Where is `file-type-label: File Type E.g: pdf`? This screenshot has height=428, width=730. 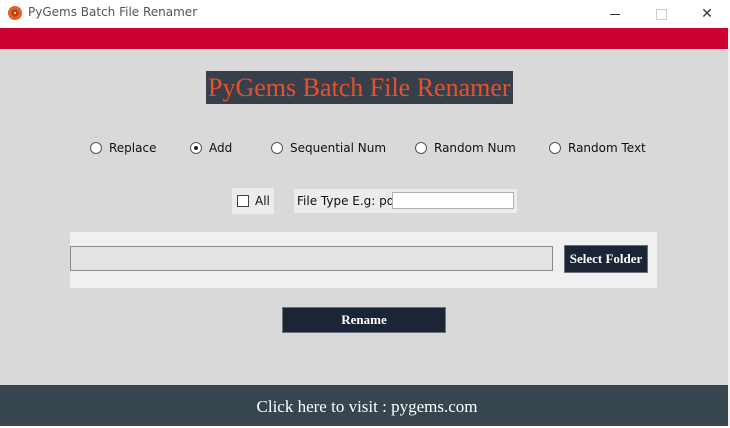 file-type-label: File Type E.g: pdf is located at coordinates (348, 201).